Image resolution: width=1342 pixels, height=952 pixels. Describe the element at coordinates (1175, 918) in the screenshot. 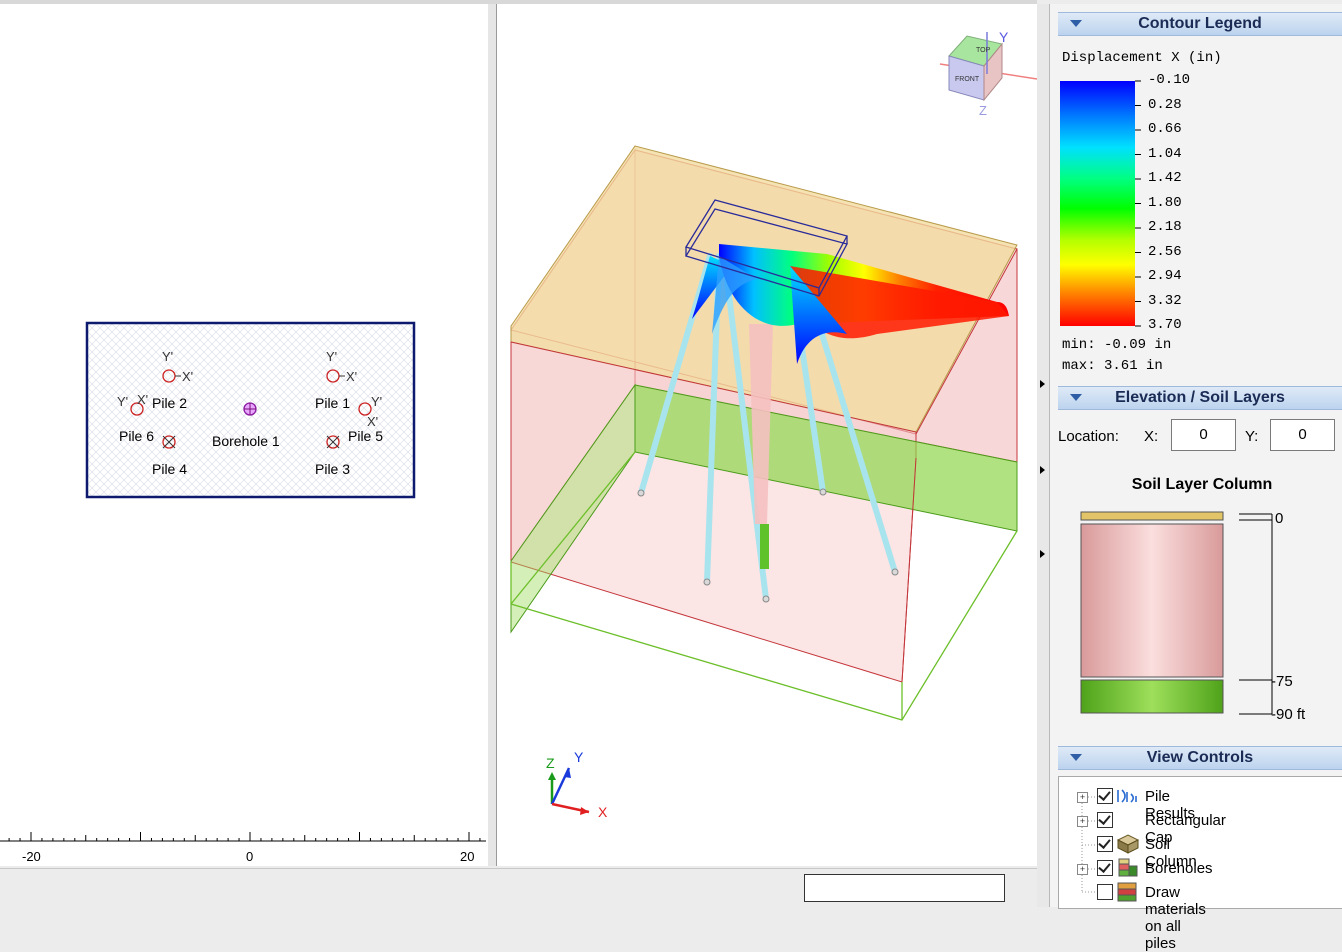

I see `tree-label-draw-materials: Draw materials on all piles` at that location.